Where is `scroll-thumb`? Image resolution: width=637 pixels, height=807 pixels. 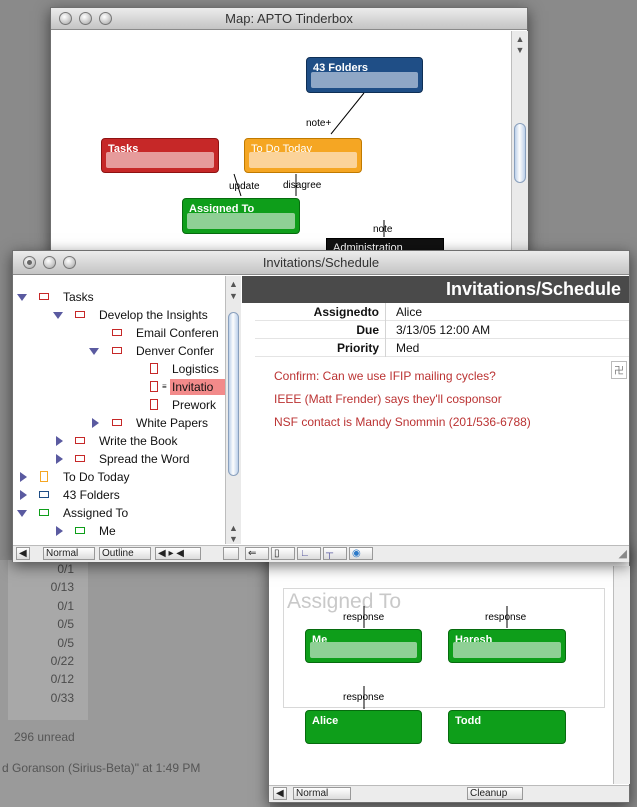
scroll-thumb is located at coordinates (233, 394).